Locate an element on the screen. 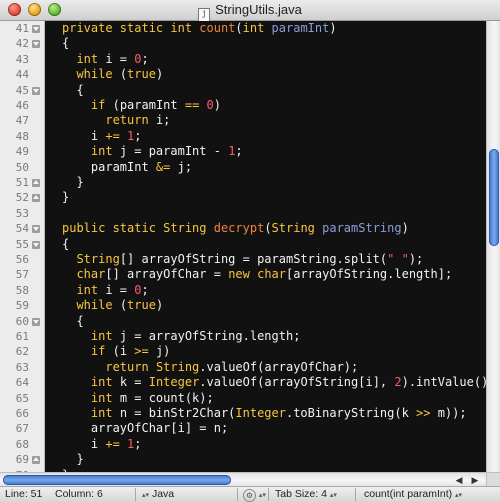 The height and width of the screenshot is (502, 500). vertical-scroll-thumb is located at coordinates (494, 197).